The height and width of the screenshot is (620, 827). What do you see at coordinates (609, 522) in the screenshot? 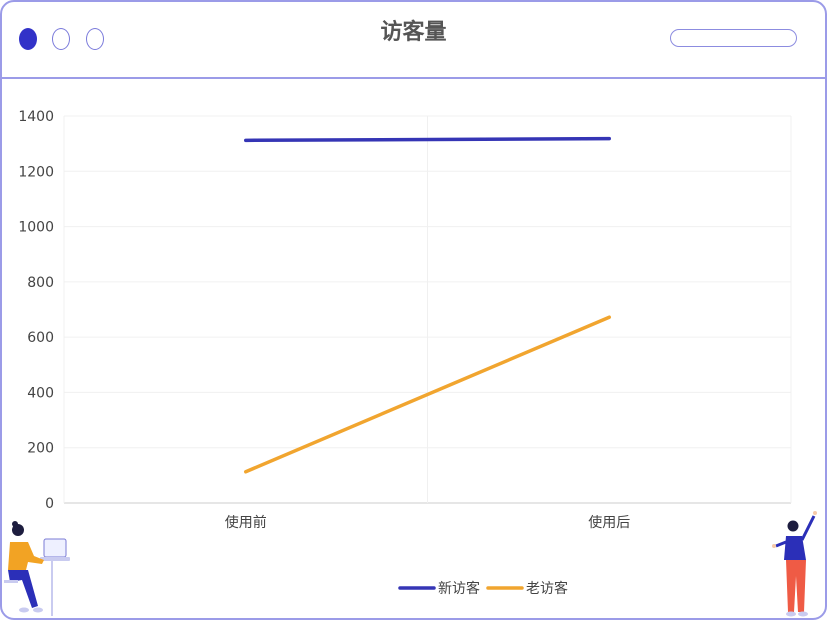
I see `x-tick-label: 使用后` at bounding box center [609, 522].